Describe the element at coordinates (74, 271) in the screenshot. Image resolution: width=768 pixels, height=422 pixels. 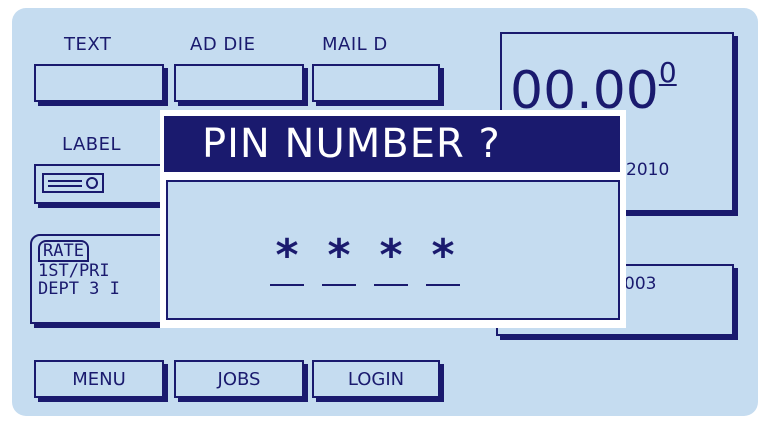
I see `rate-line-1: 1ST/PRI` at that location.